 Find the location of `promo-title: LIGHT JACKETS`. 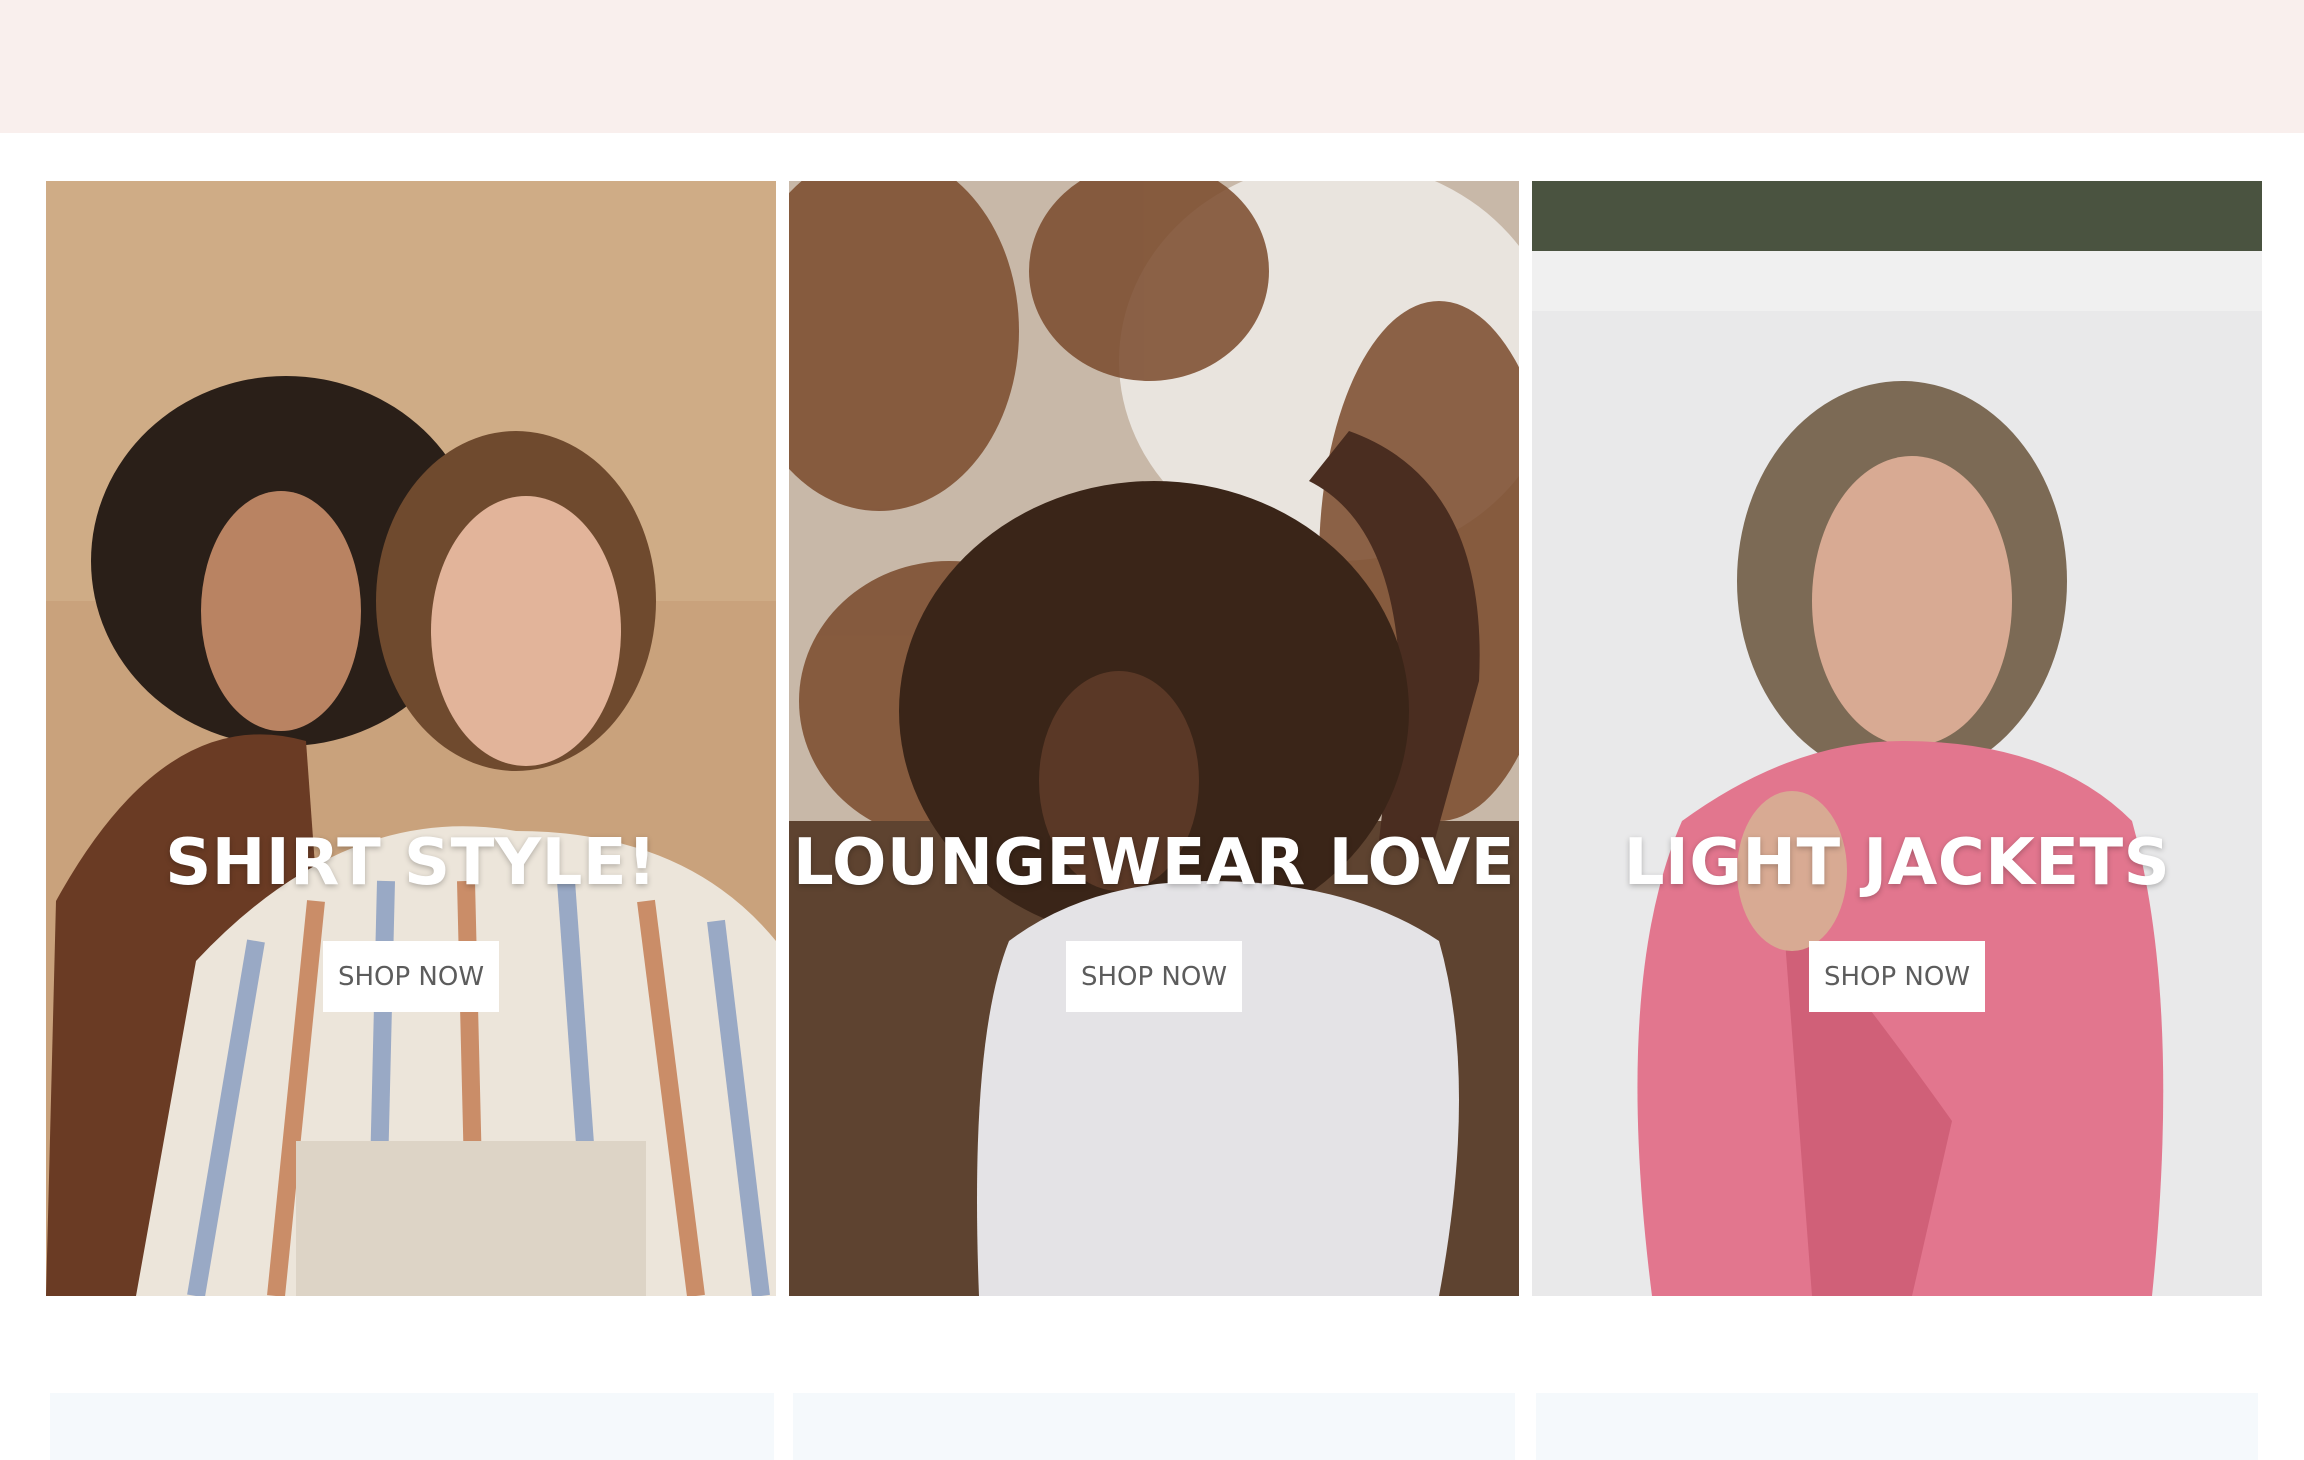

promo-title: LIGHT JACKETS is located at coordinates (1897, 863).